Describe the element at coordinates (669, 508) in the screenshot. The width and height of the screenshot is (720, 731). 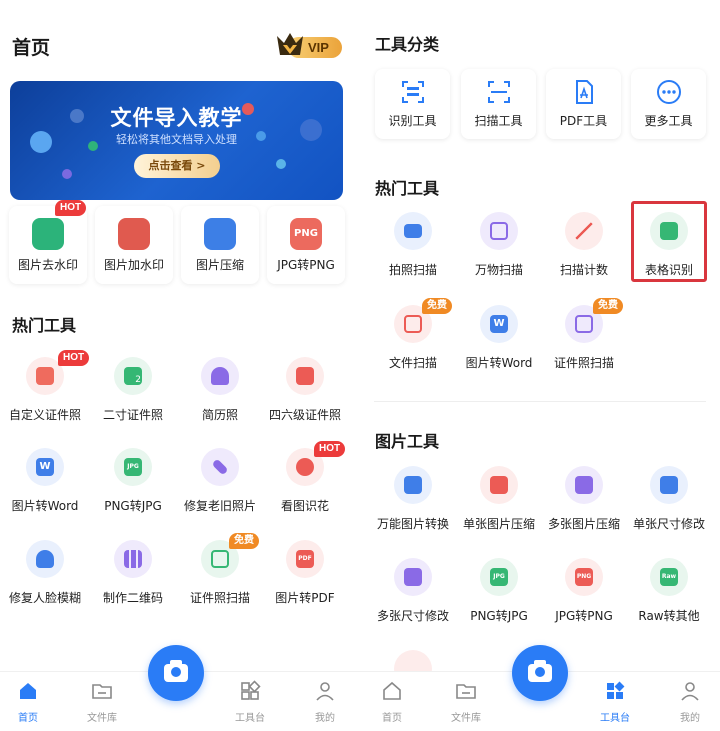
I see `tool-single-resize: 单张尺寸修改` at that location.